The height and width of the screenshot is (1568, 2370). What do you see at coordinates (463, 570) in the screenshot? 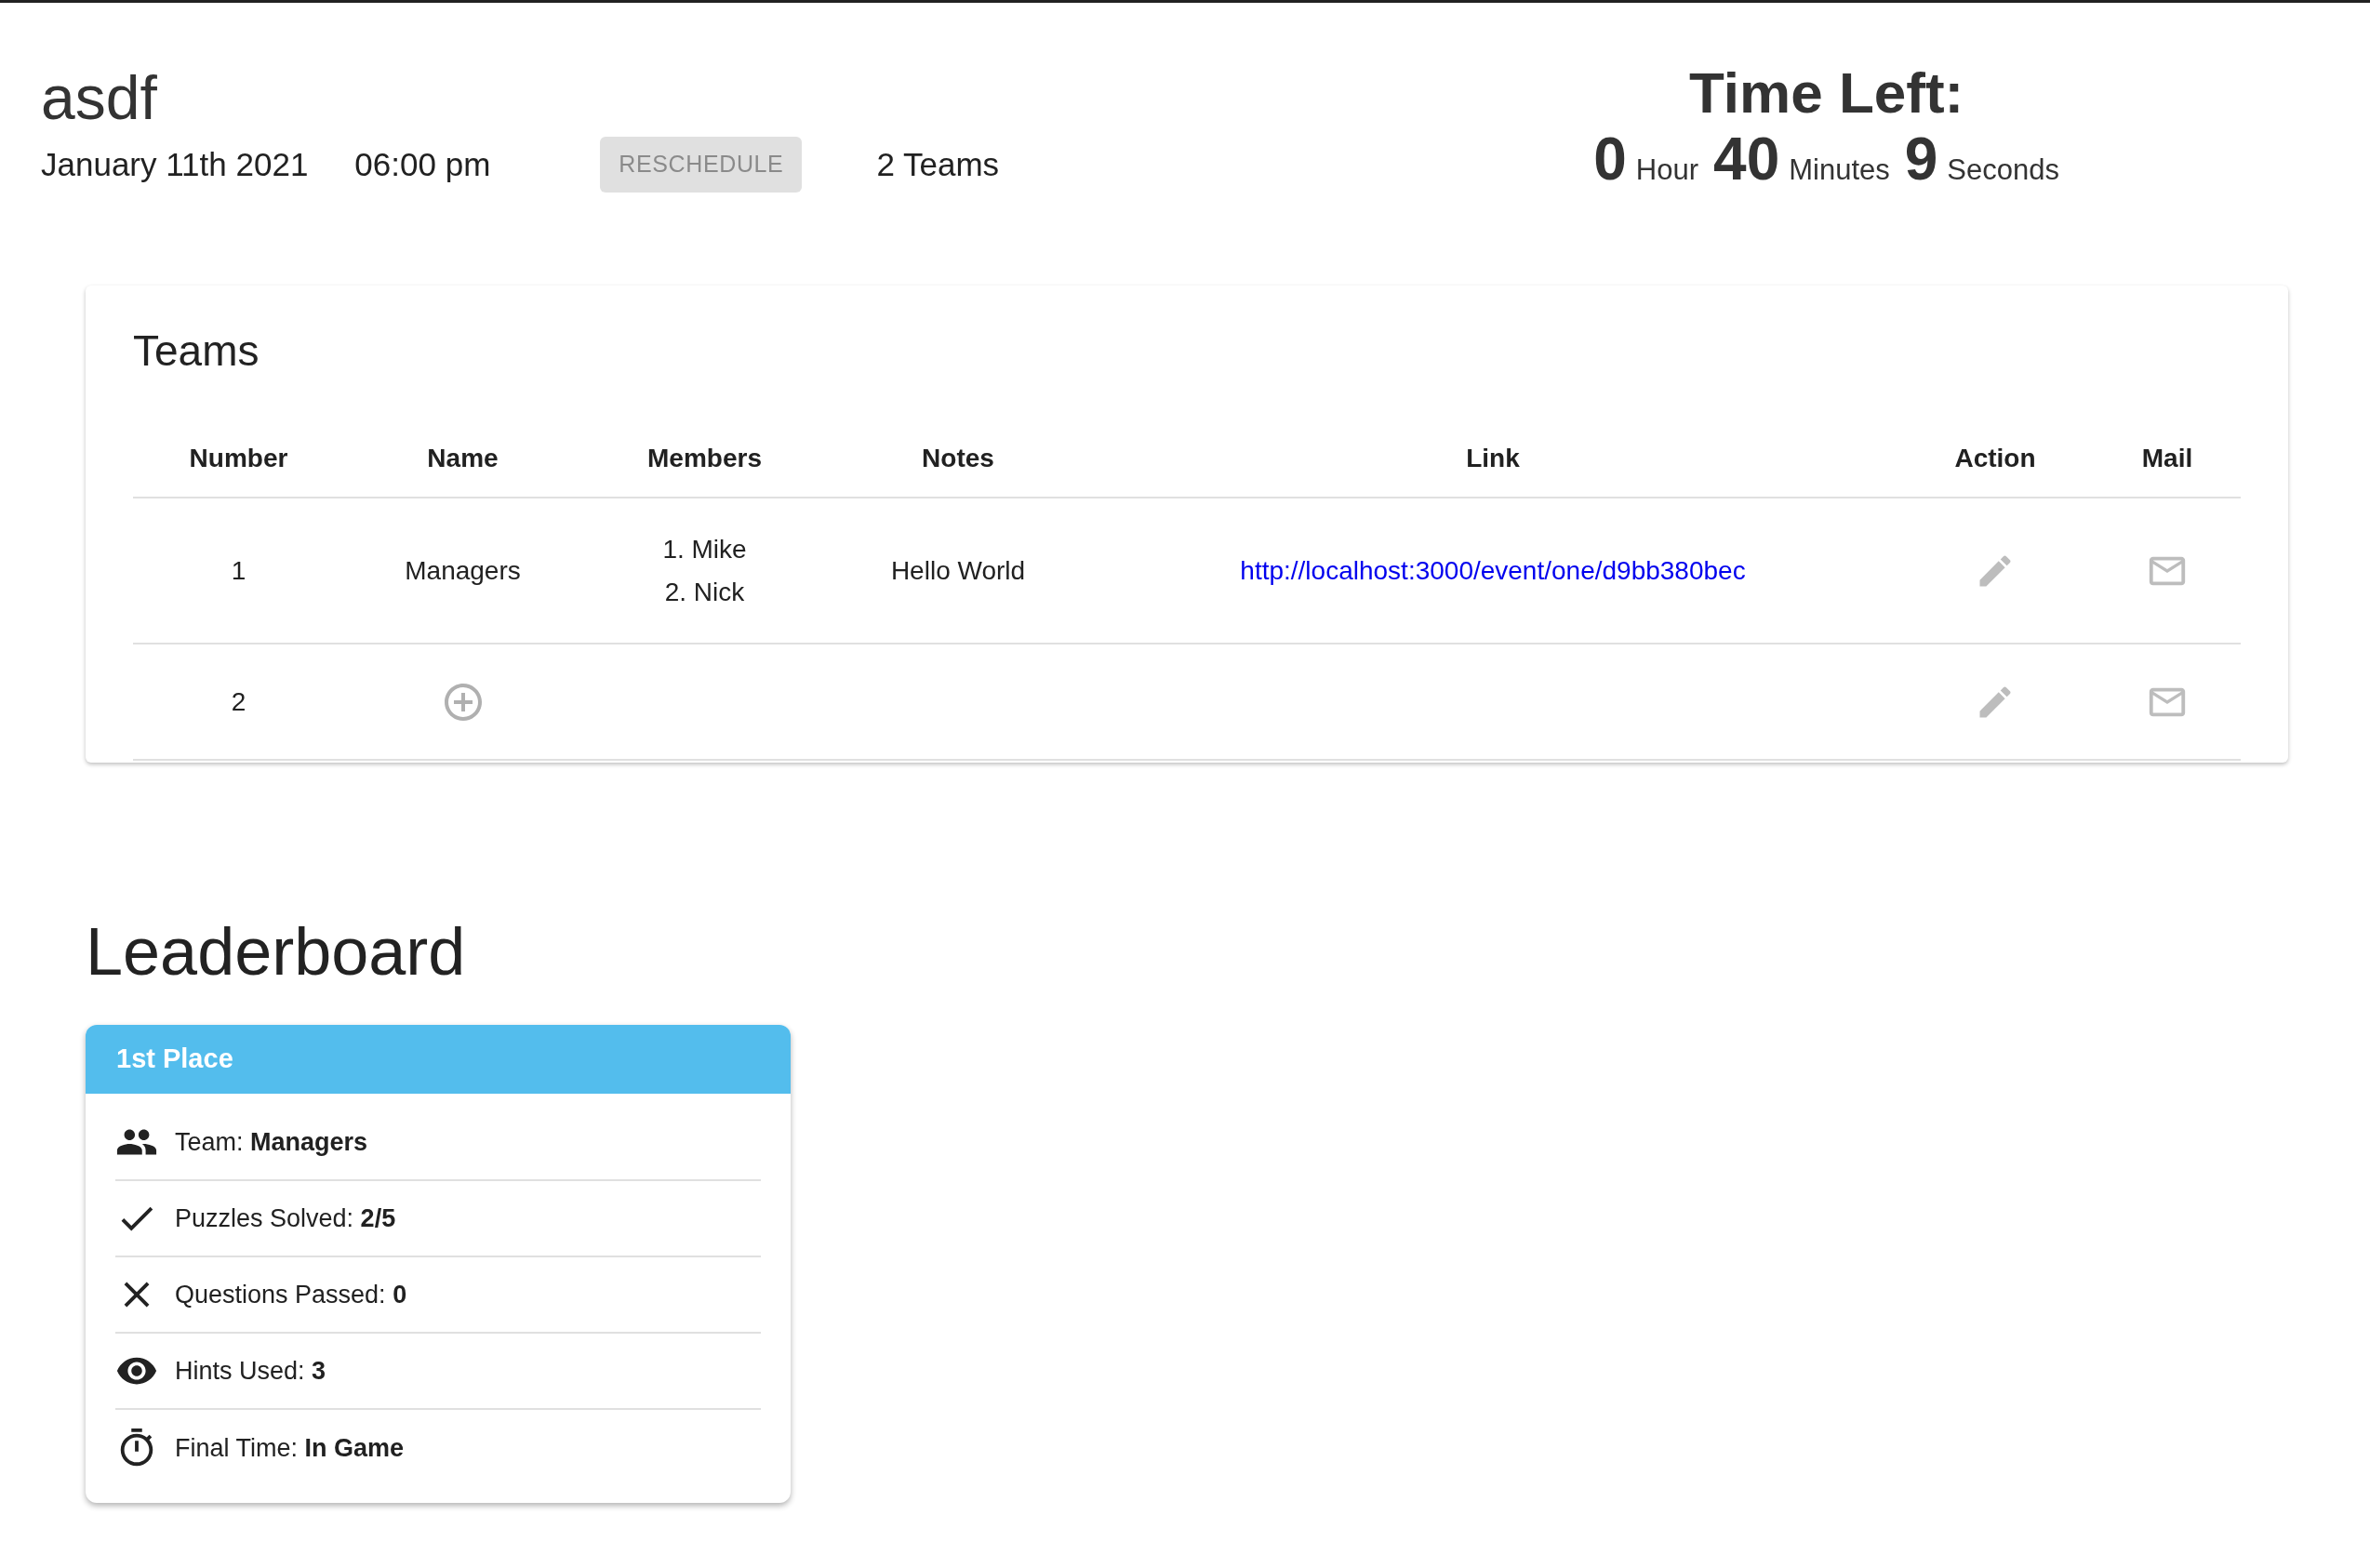
I see `table-cell-text: Managers` at bounding box center [463, 570].